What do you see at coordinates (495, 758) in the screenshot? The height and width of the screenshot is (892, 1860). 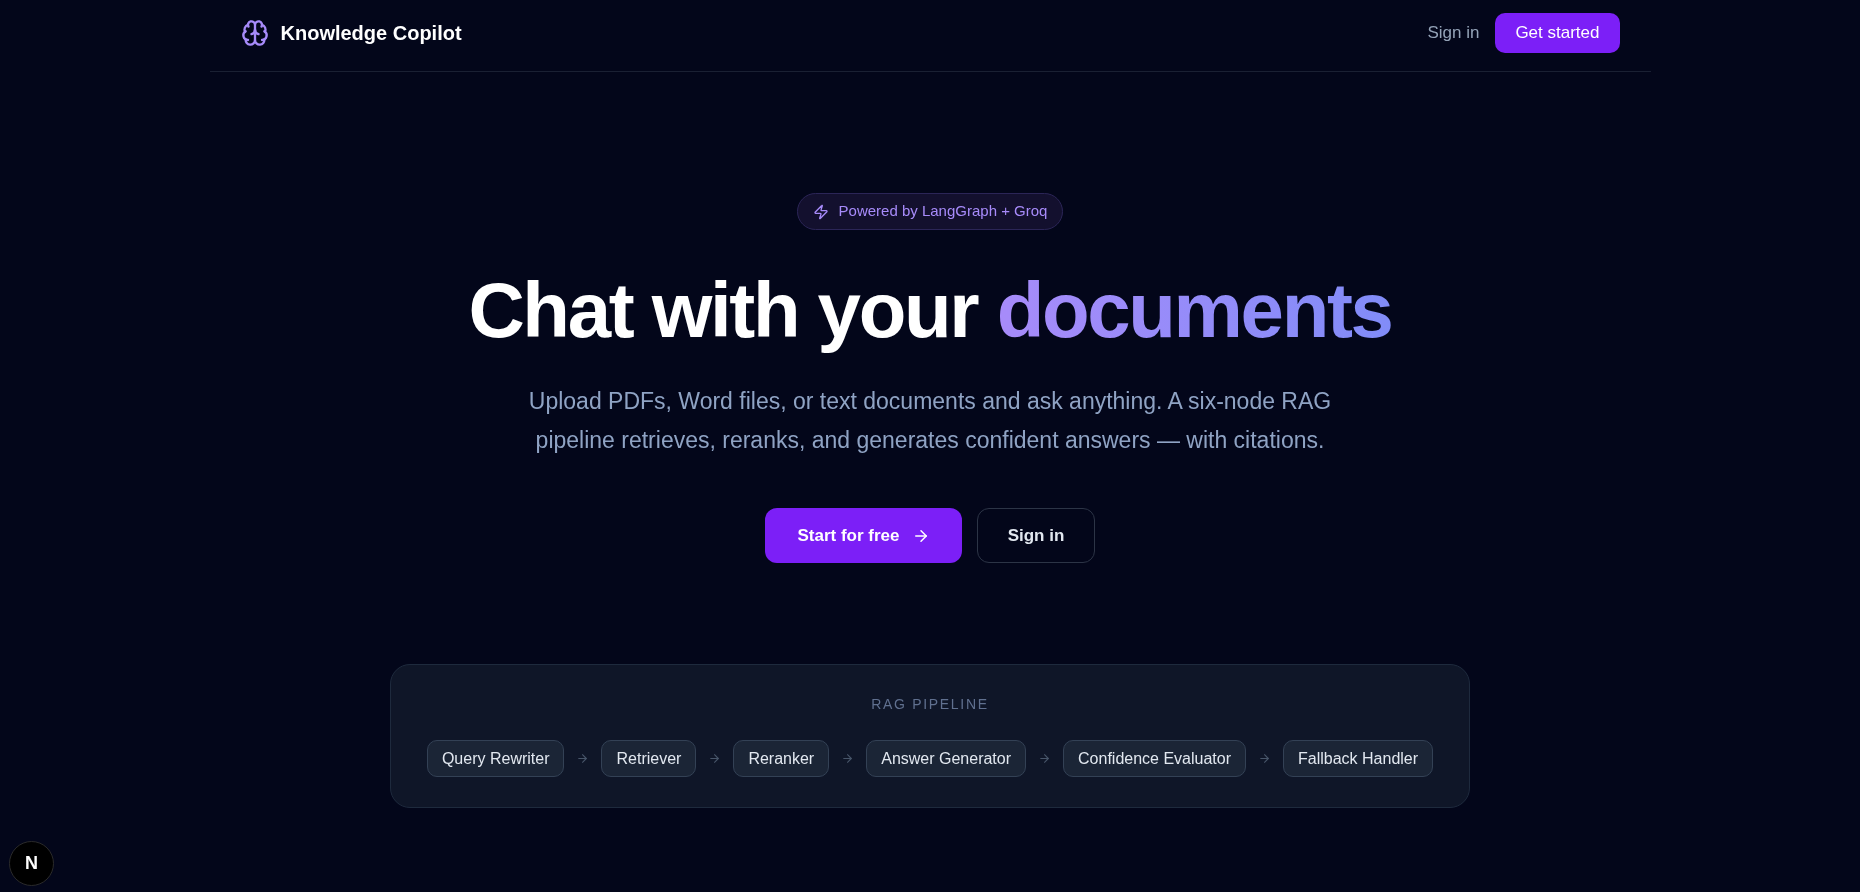 I see `pipeline-step: Query Rewriter` at bounding box center [495, 758].